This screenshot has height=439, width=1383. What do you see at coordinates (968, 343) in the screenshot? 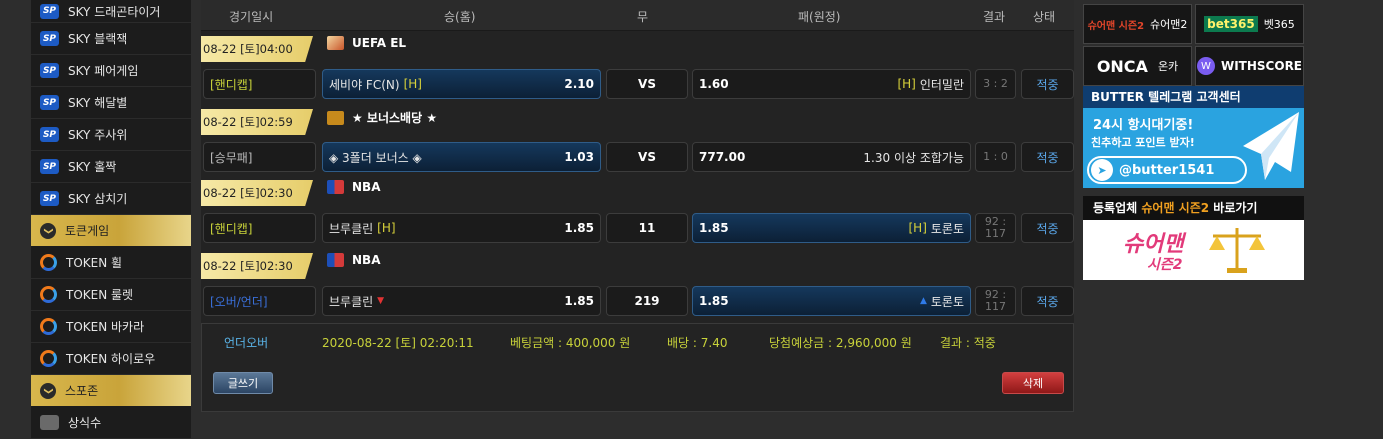
I see `summary-result: 결과 : 적중` at bounding box center [968, 343].